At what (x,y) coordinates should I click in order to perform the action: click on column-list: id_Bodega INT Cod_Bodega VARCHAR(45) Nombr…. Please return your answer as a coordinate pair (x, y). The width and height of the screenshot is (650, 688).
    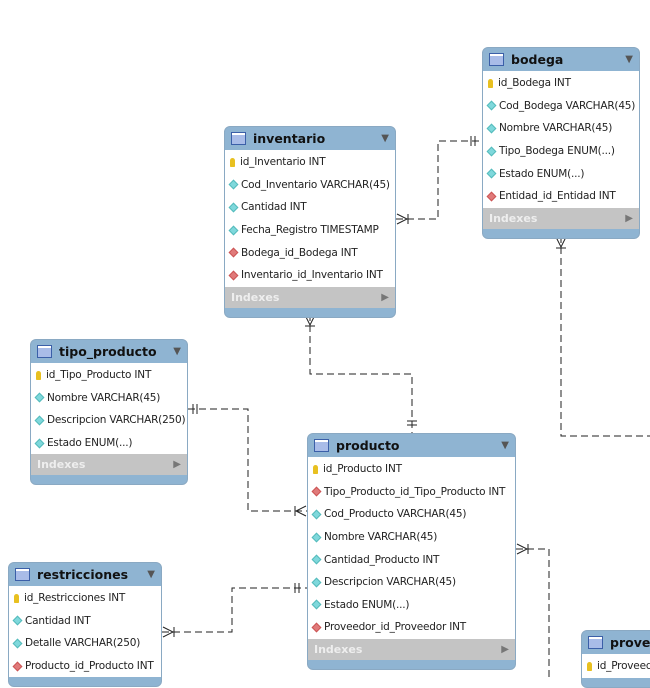
    Looking at the image, I should click on (561, 139).